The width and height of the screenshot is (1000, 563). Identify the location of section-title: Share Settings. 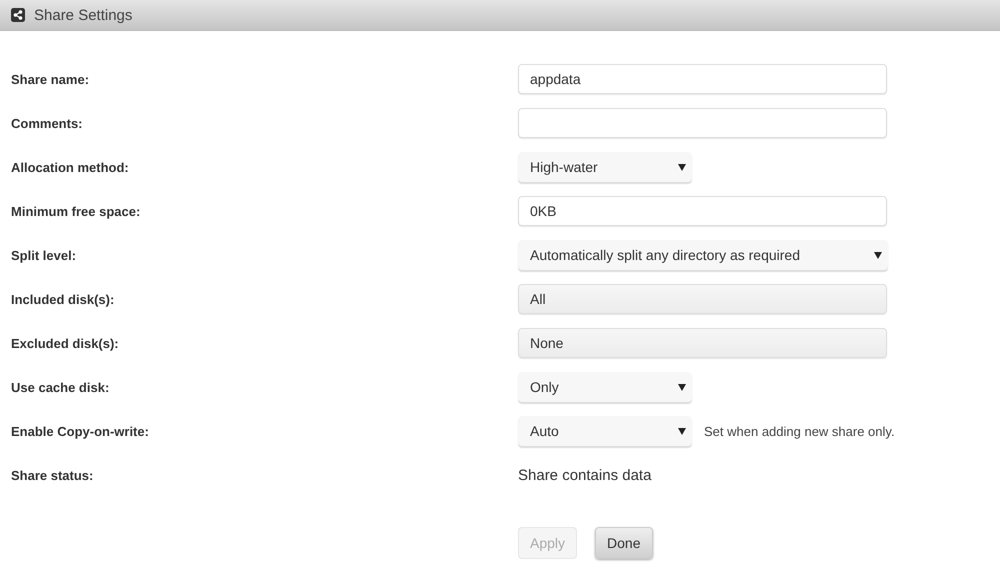
(83, 15).